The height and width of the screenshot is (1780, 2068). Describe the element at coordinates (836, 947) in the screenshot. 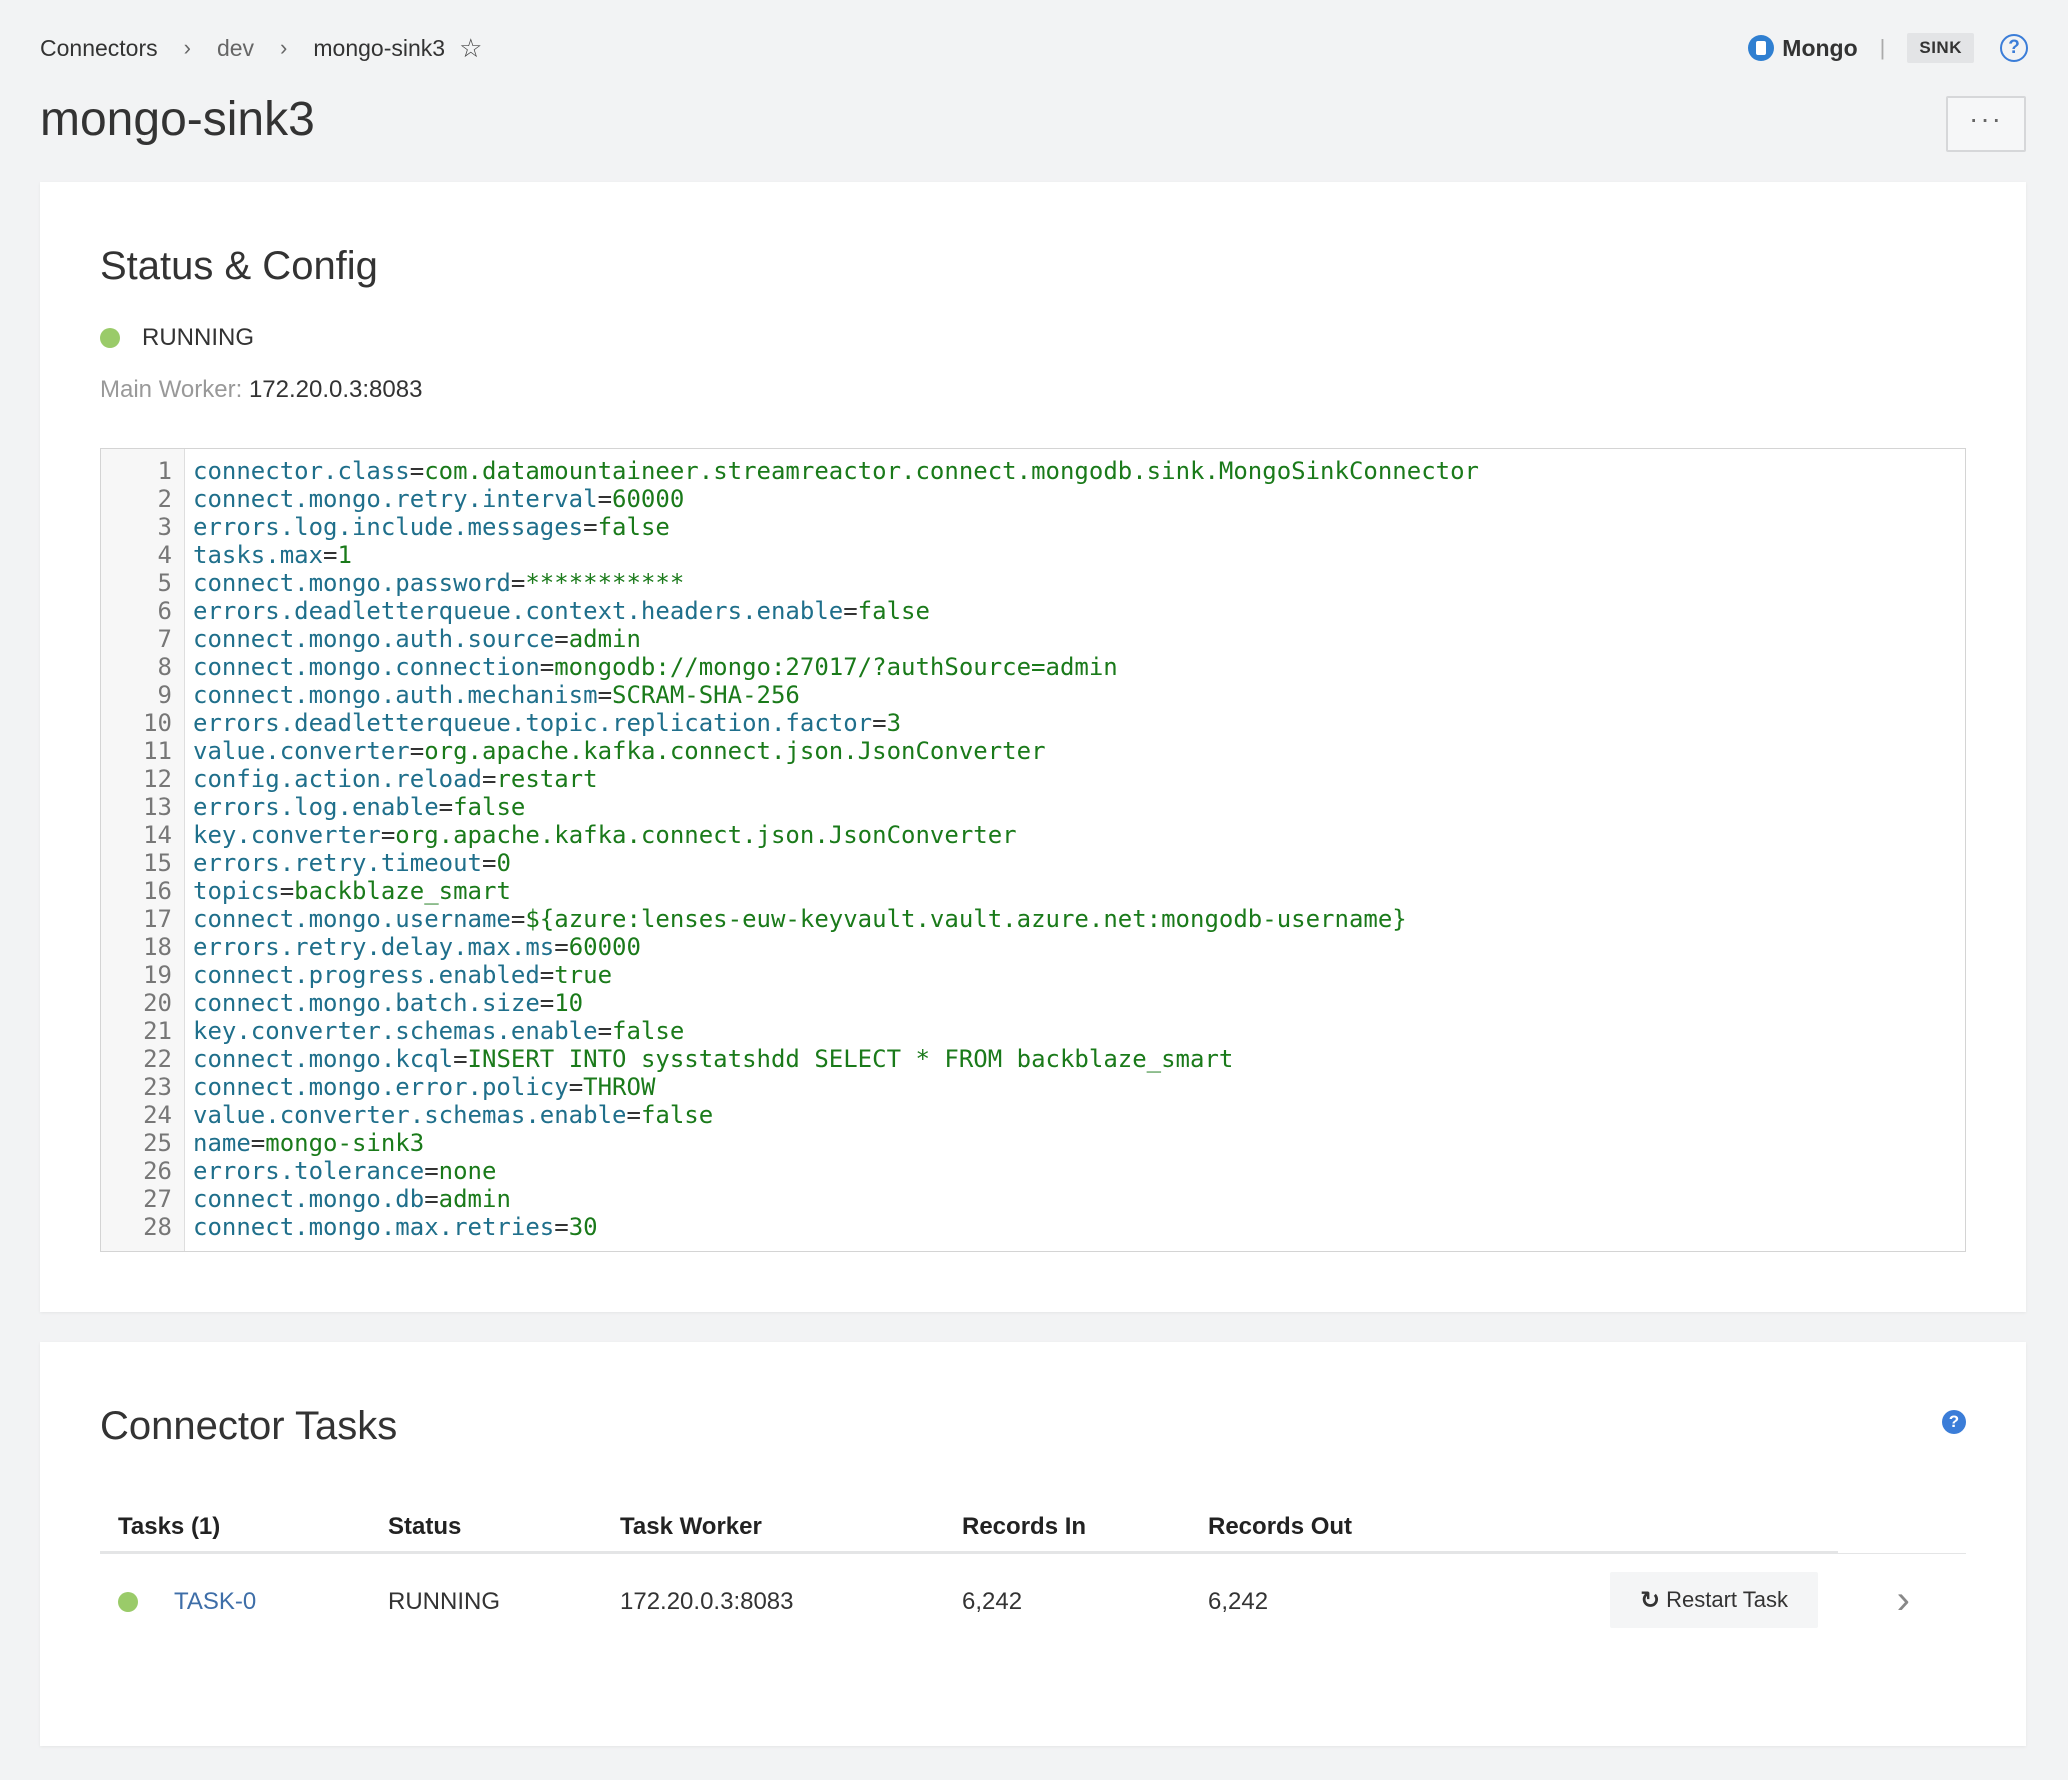

I see `config-line: errors.retry.delay.max.ms=60000` at that location.